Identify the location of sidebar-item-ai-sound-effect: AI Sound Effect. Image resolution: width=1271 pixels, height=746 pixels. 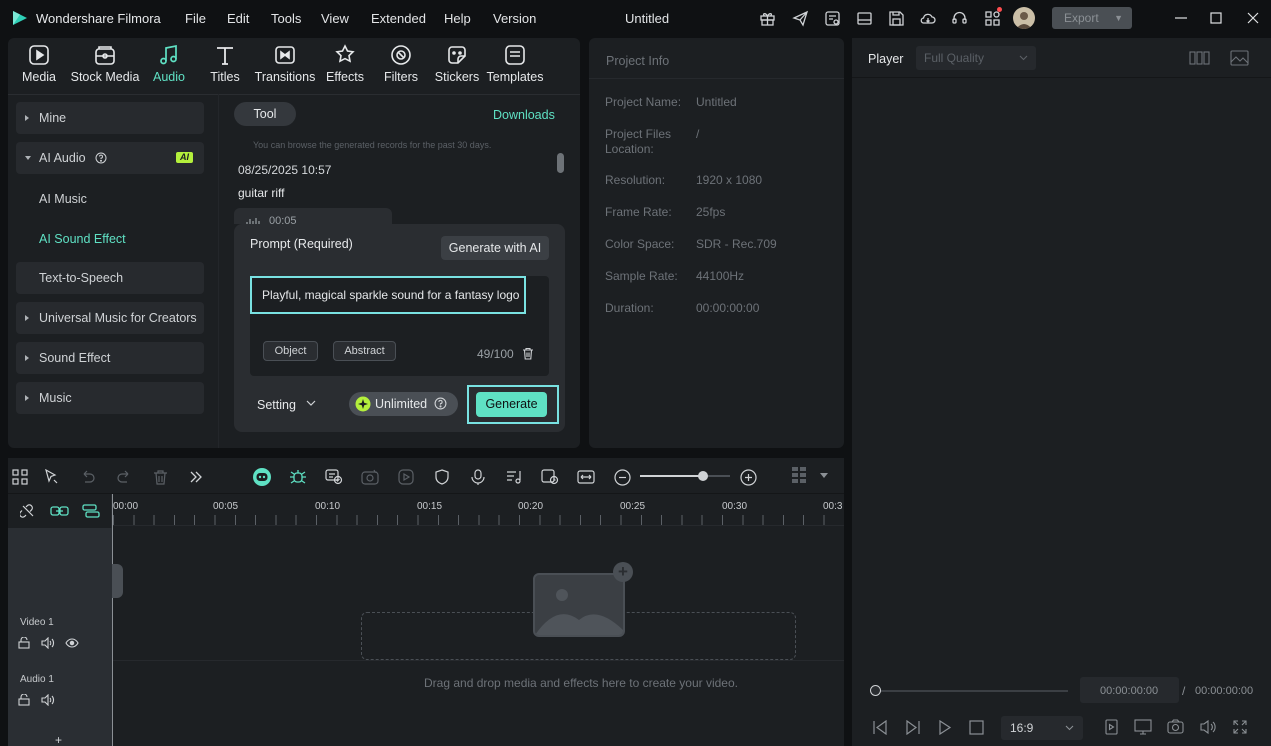
(82, 239).